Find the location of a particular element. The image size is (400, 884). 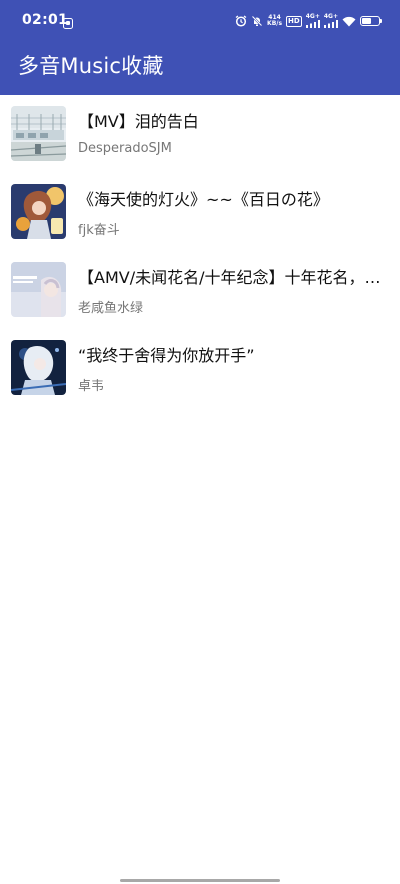

page-title: 多音Music收藏 is located at coordinates (91, 66).